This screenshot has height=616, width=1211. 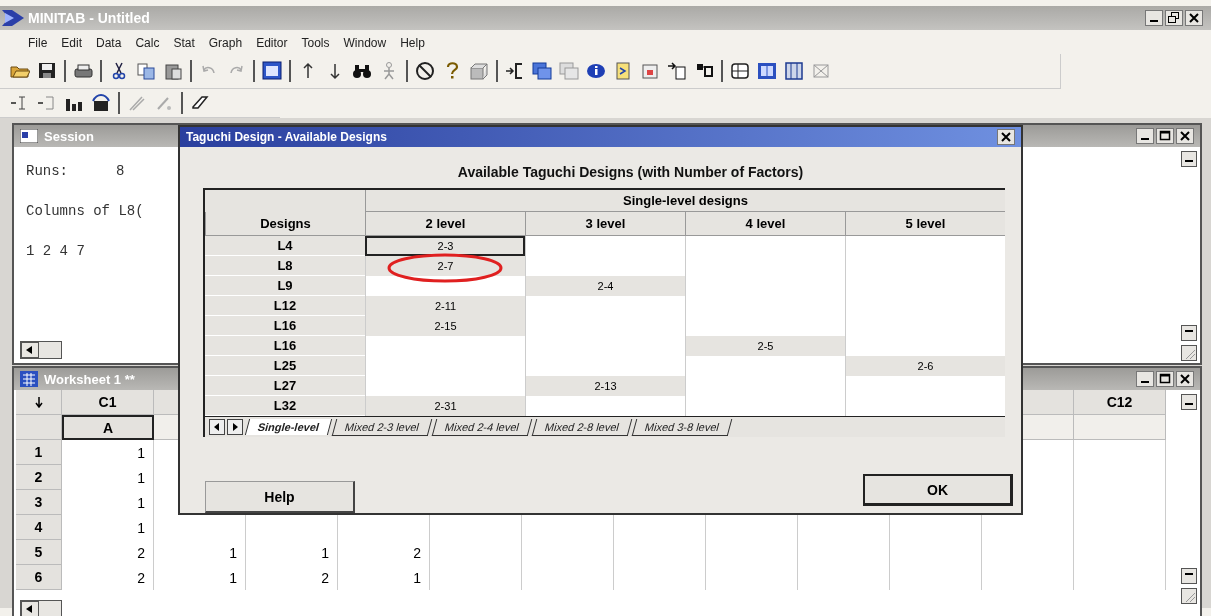 I want to click on row-header: L4, so click(x=285, y=246).